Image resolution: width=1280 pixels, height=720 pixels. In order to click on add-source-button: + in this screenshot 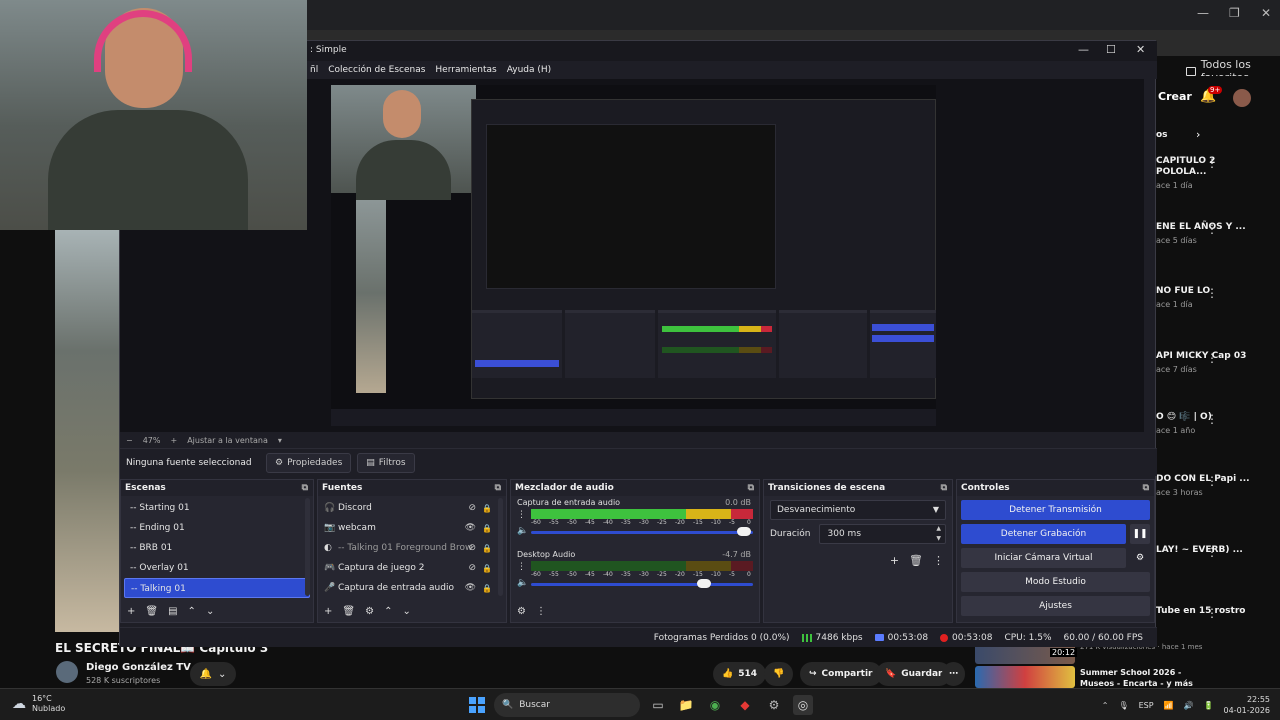, I will do `click(328, 611)`.